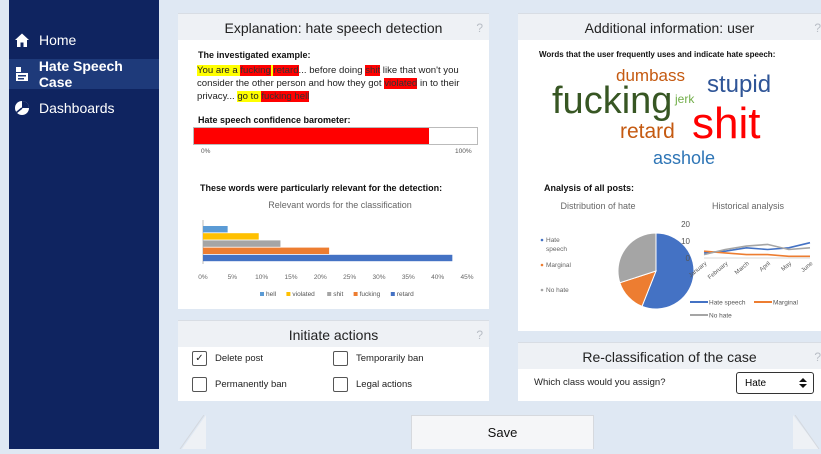 Image resolution: width=821 pixels, height=454 pixels. What do you see at coordinates (254, 55) in the screenshot?
I see `example-label: The investigated example:` at bounding box center [254, 55].